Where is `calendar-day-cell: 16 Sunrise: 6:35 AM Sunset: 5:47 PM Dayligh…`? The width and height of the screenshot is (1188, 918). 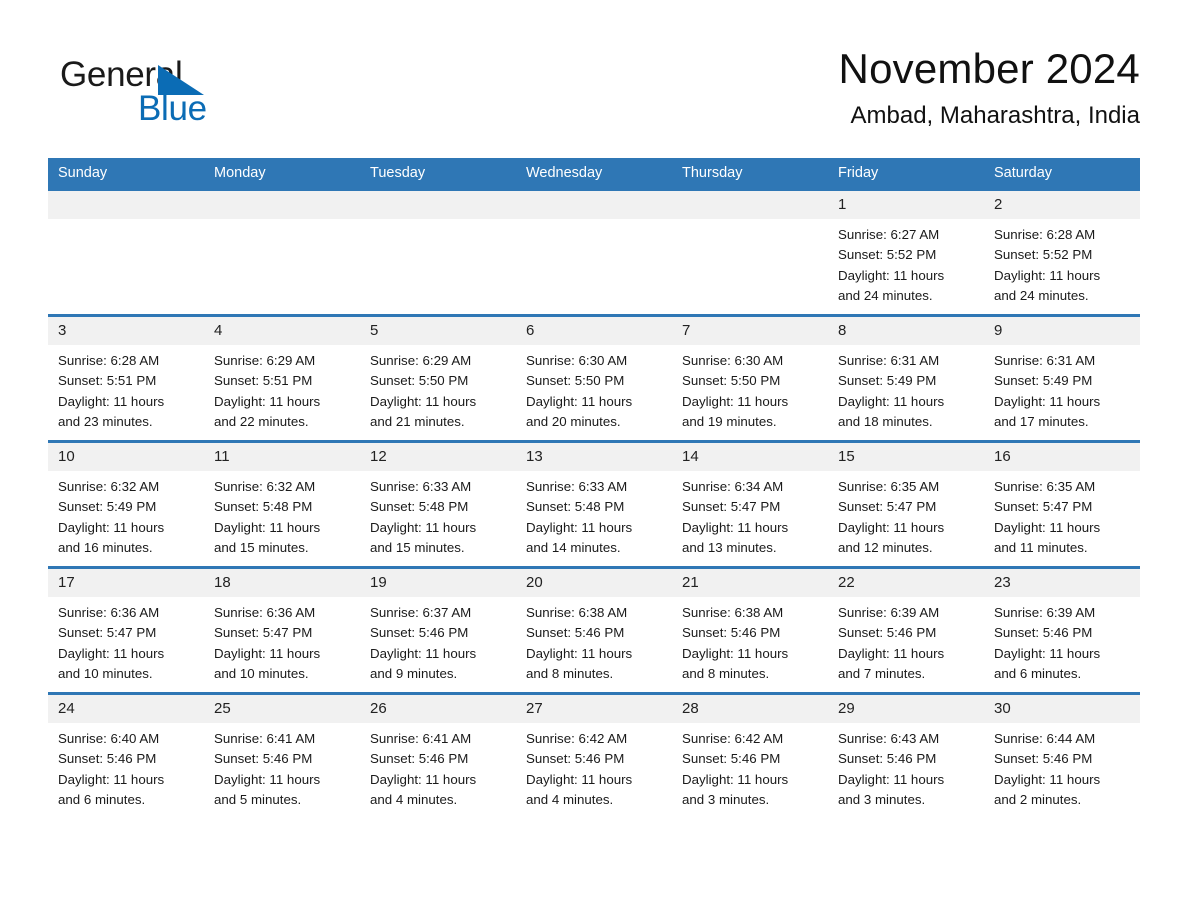
calendar-day-cell: 16 Sunrise: 6:35 AM Sunset: 5:47 PM Dayligh… is located at coordinates (1062, 504).